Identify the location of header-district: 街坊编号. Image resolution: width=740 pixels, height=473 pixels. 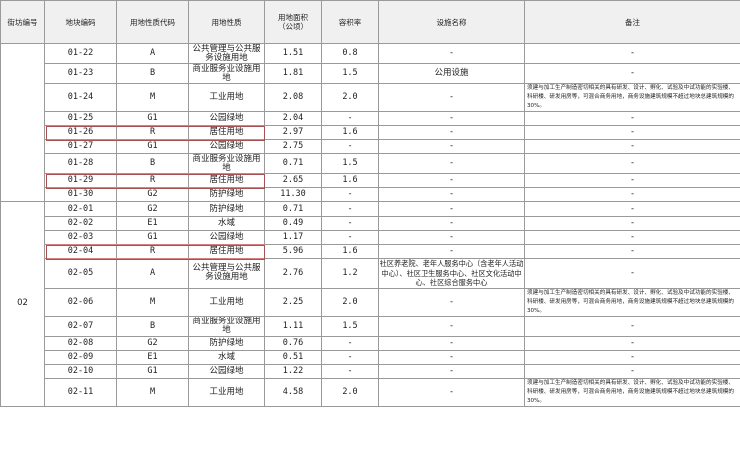
(22, 22).